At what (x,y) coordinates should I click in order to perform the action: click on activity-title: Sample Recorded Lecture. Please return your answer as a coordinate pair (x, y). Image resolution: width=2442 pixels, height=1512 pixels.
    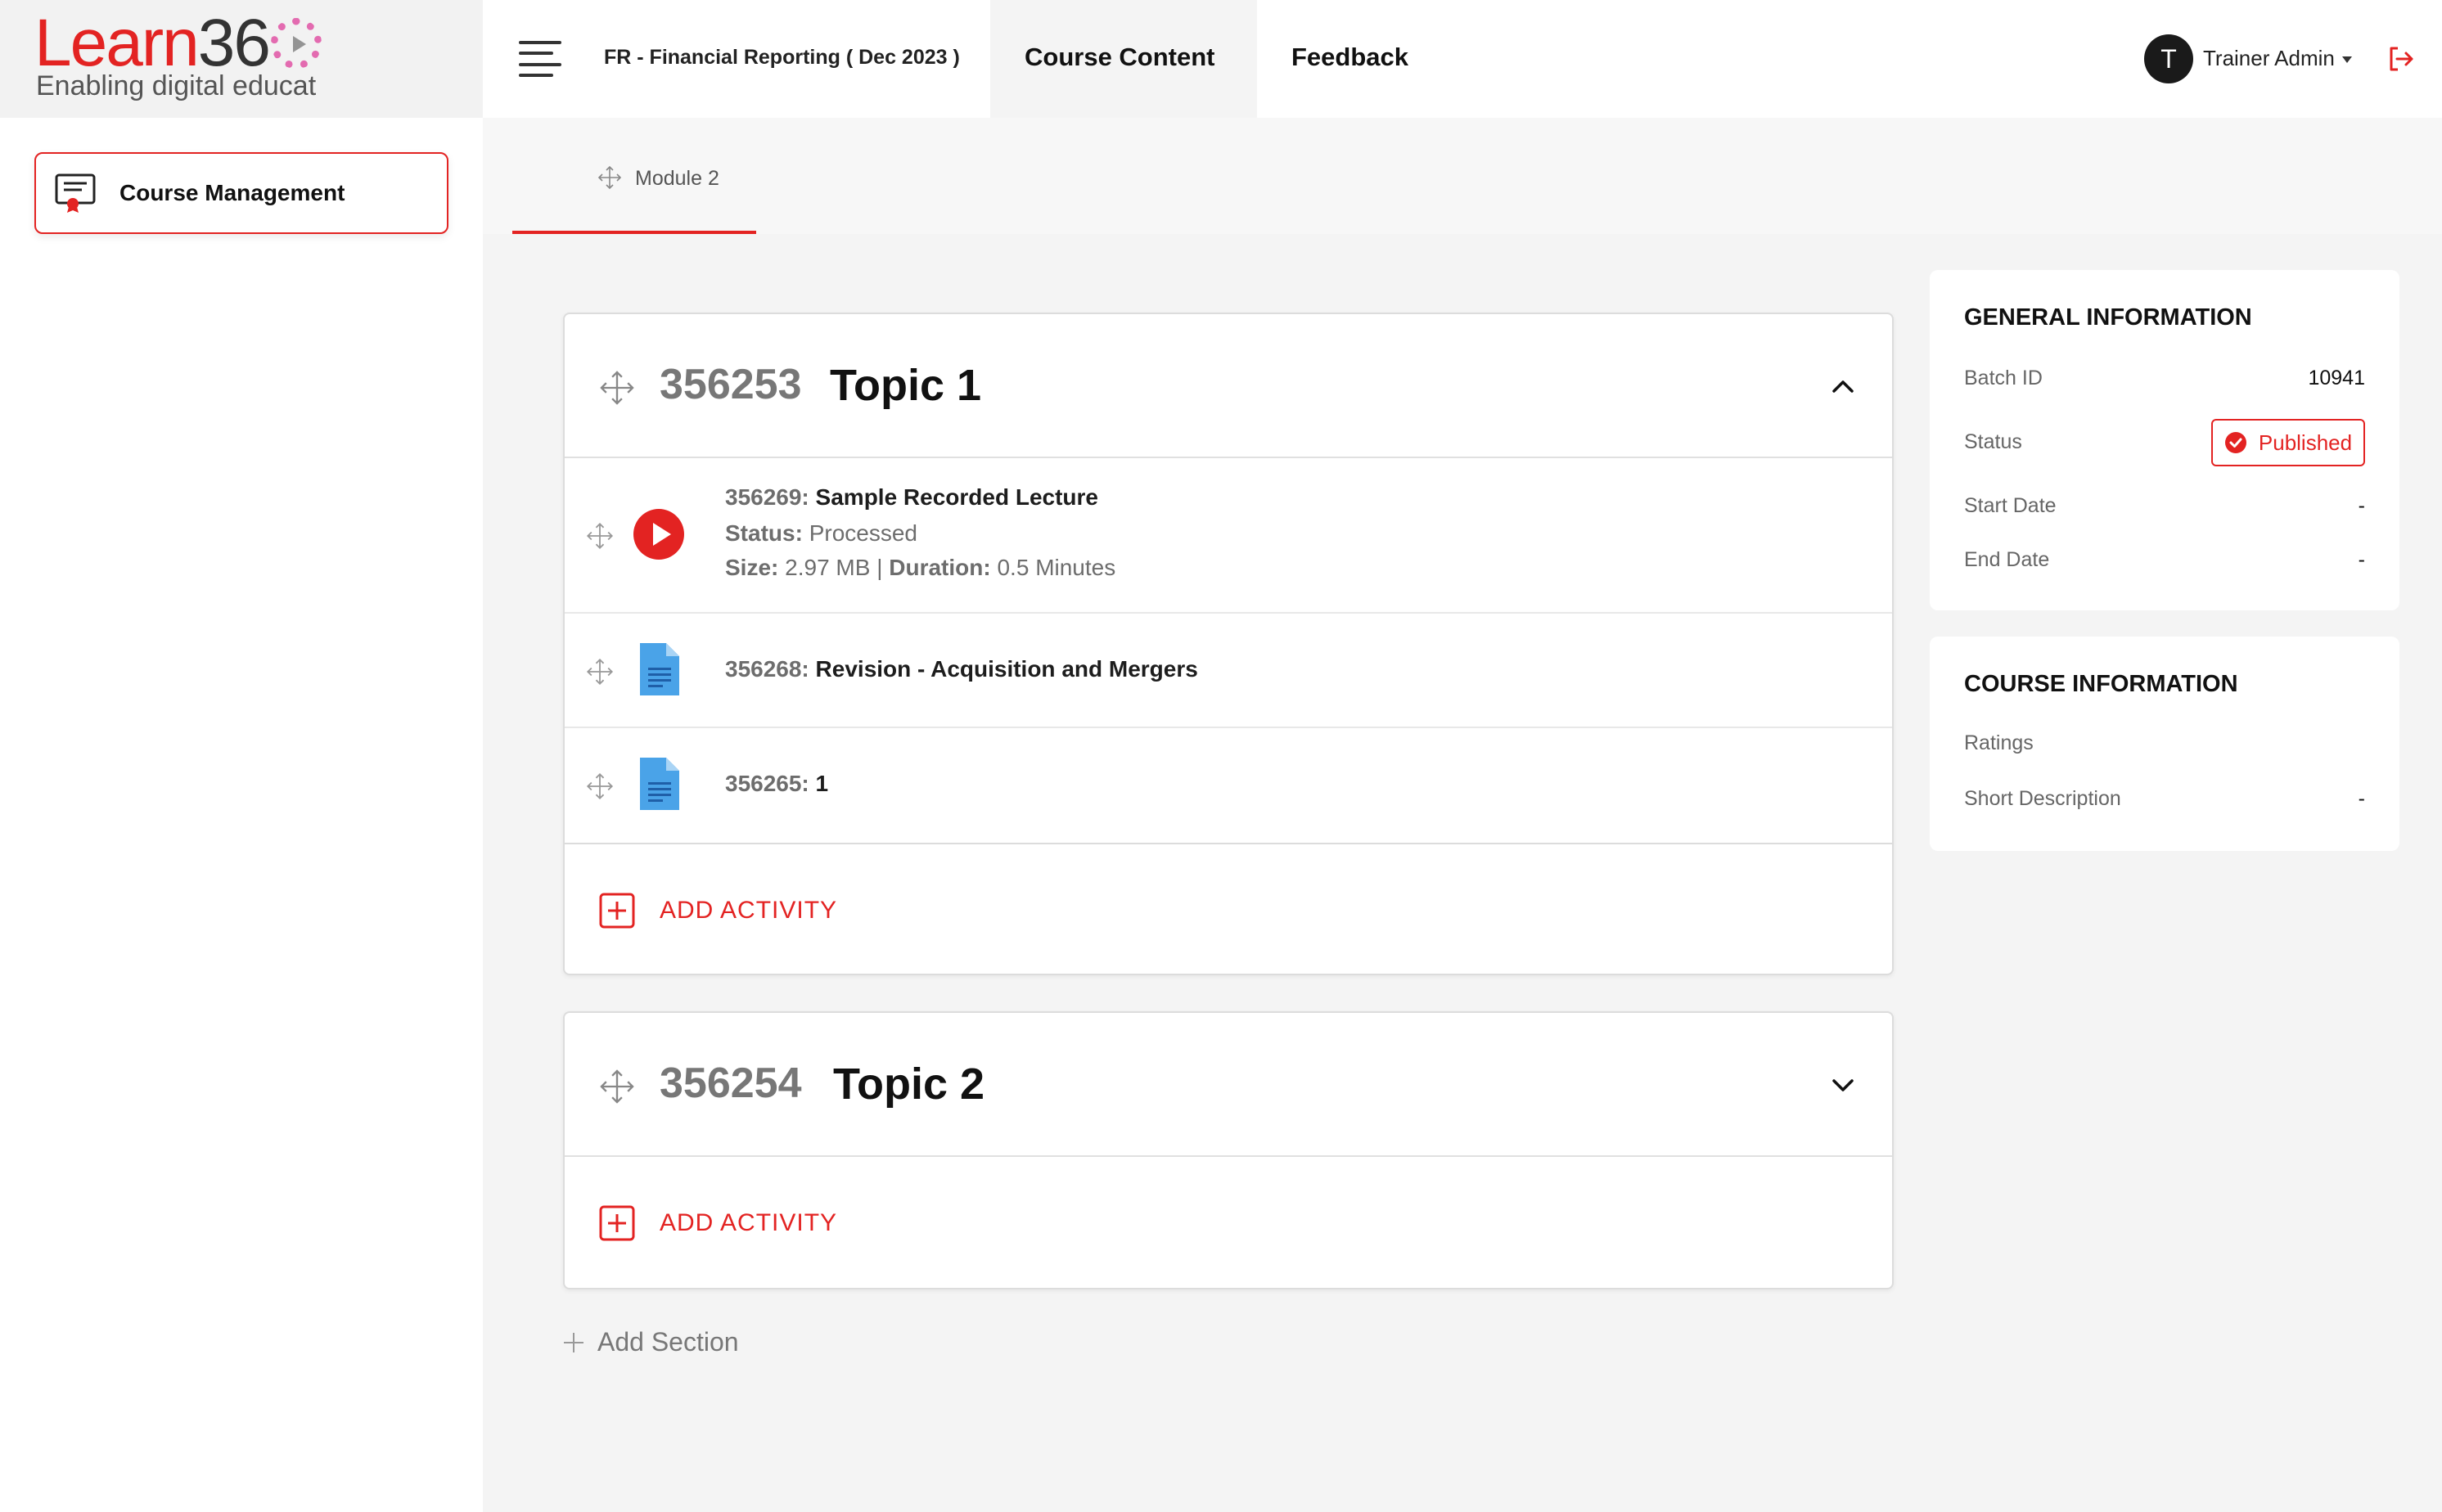
    Looking at the image, I should click on (957, 497).